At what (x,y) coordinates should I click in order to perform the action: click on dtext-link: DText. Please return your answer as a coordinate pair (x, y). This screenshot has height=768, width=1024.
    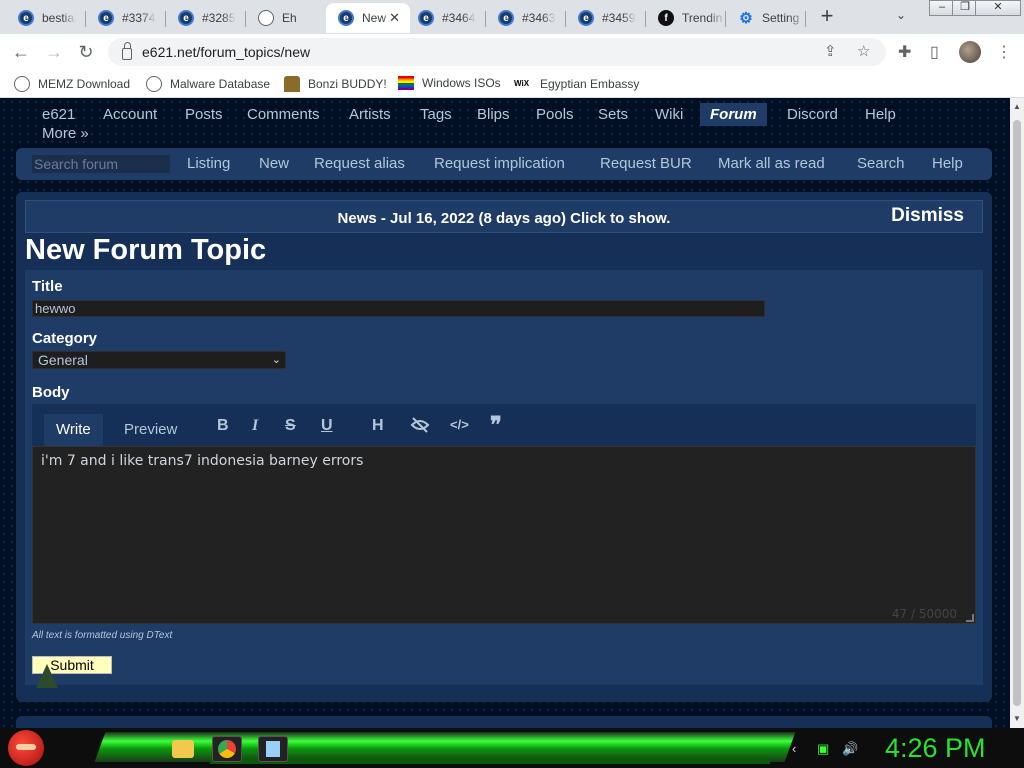
    Looking at the image, I should click on (160, 635).